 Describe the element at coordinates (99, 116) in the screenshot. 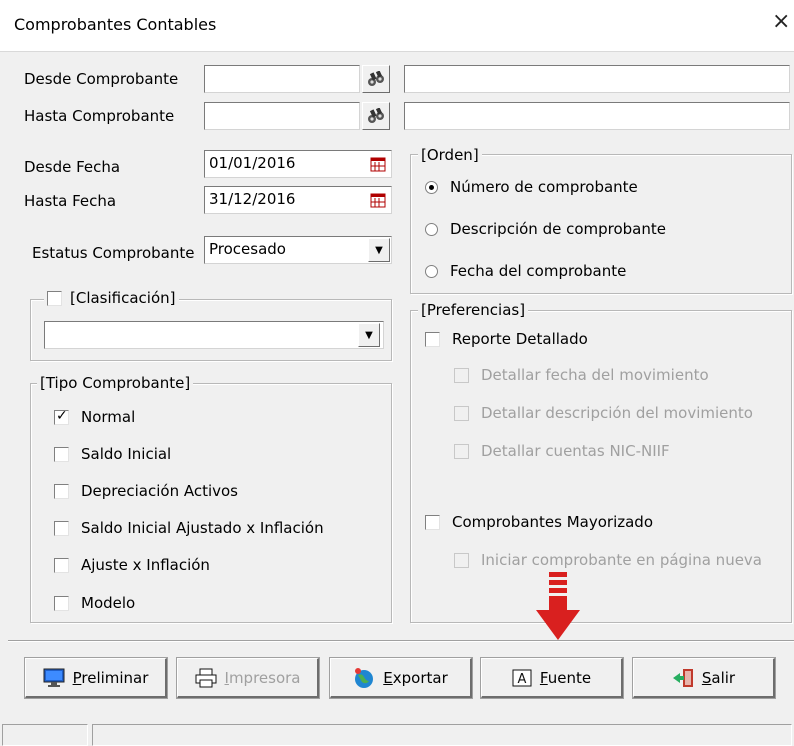

I see `hasta-comprobante-label: Hasta Comprobante` at that location.